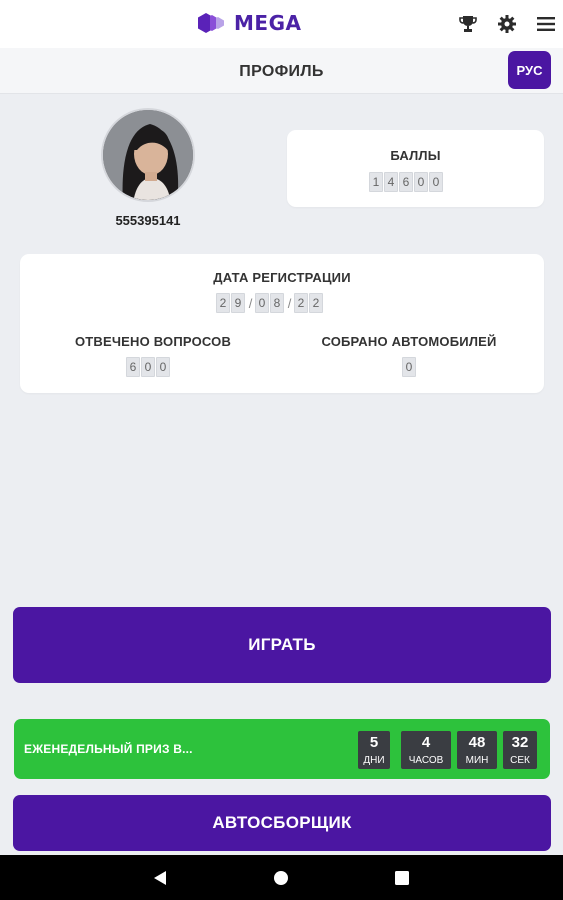  I want to click on language-button: РУС, so click(529, 70).